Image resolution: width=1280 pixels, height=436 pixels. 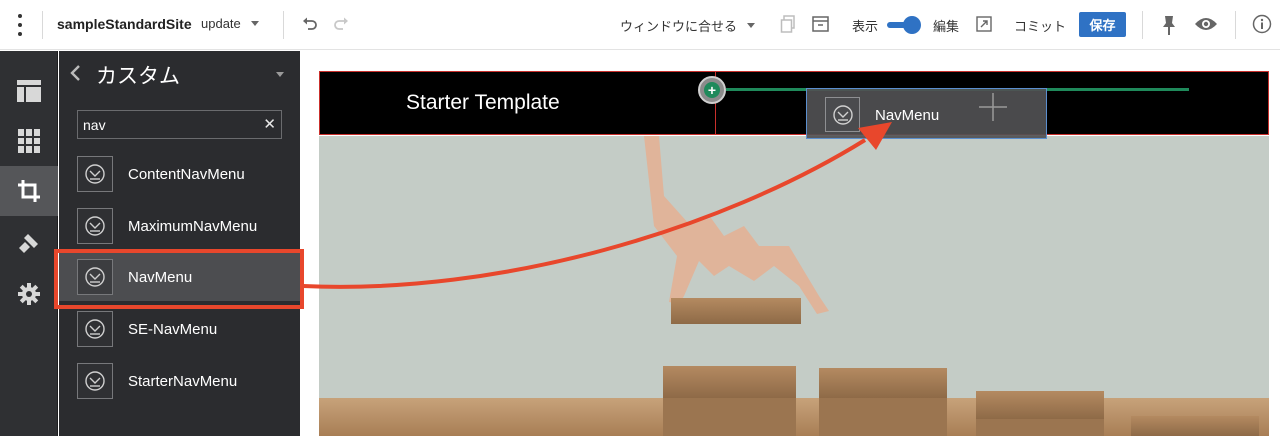 I want to click on left-rail, so click(x=29, y=243).